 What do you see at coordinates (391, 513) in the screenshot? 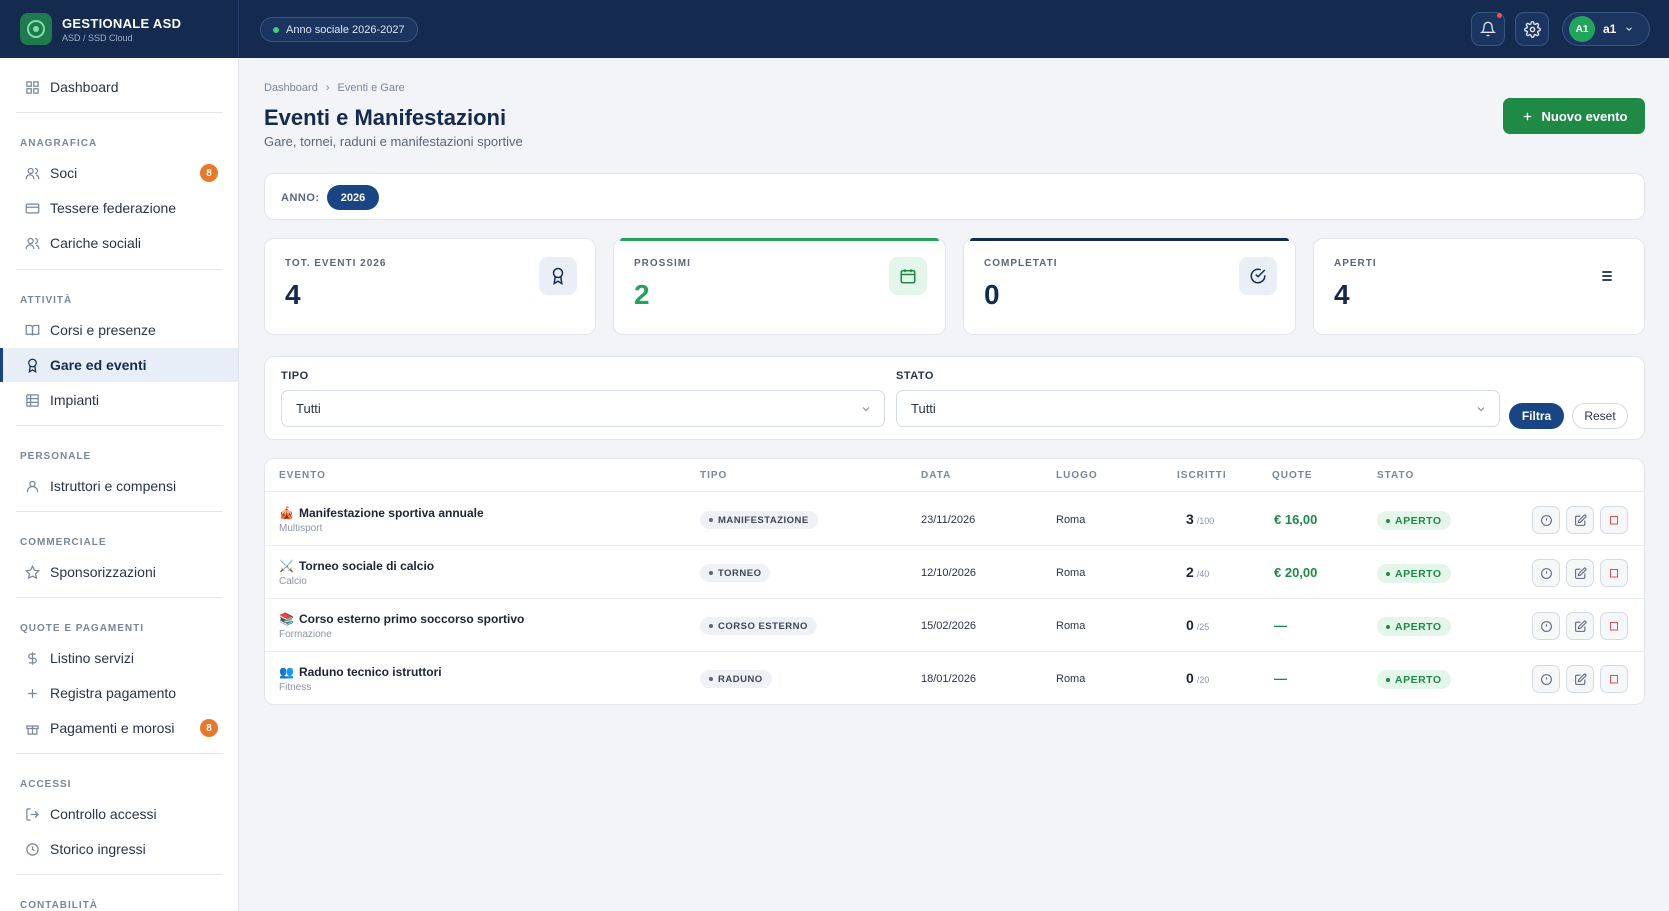
I see `event-title-text: Manifestazione sportiva annuale` at bounding box center [391, 513].